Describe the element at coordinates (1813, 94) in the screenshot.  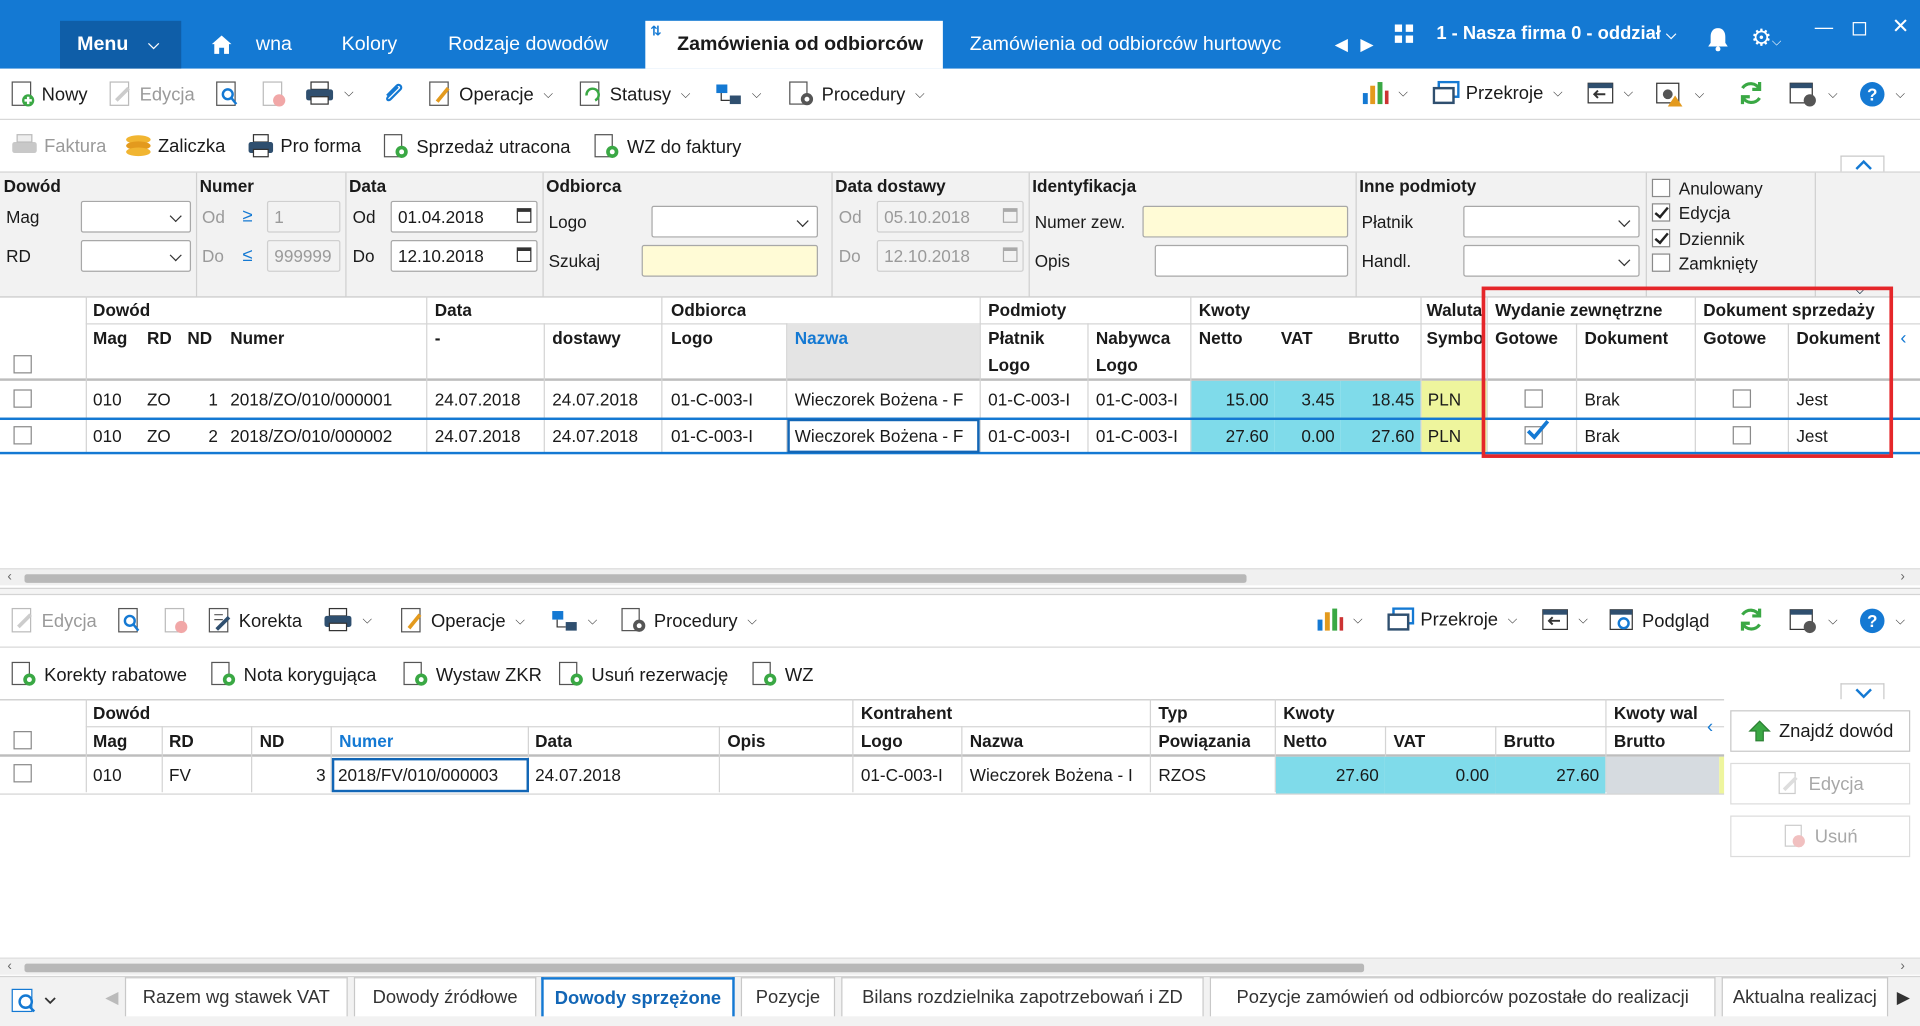
I see `view-settings-button: ⌵` at that location.